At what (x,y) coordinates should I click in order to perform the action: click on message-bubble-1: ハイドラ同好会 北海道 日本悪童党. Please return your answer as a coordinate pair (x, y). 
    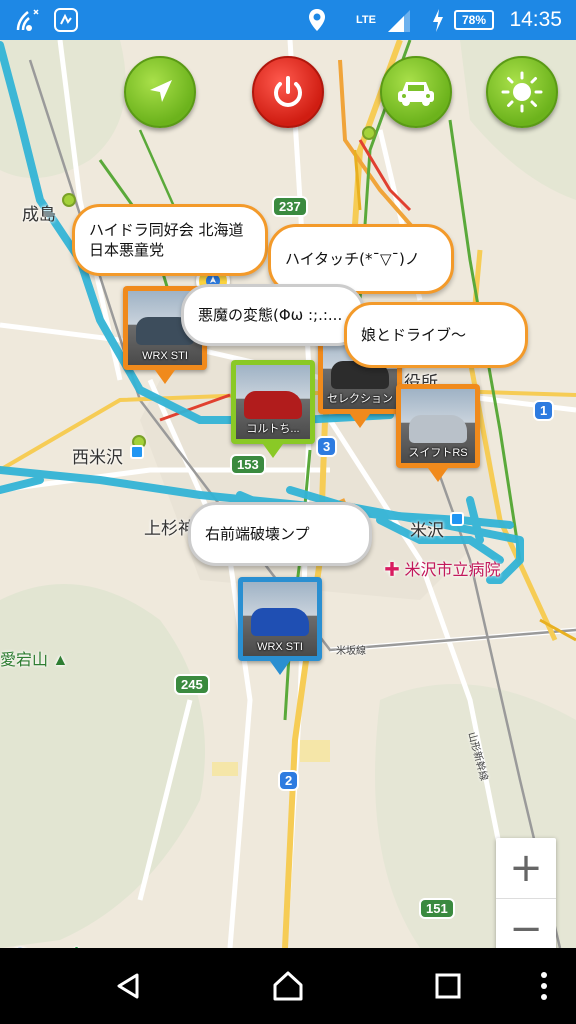
    Looking at the image, I should click on (170, 240).